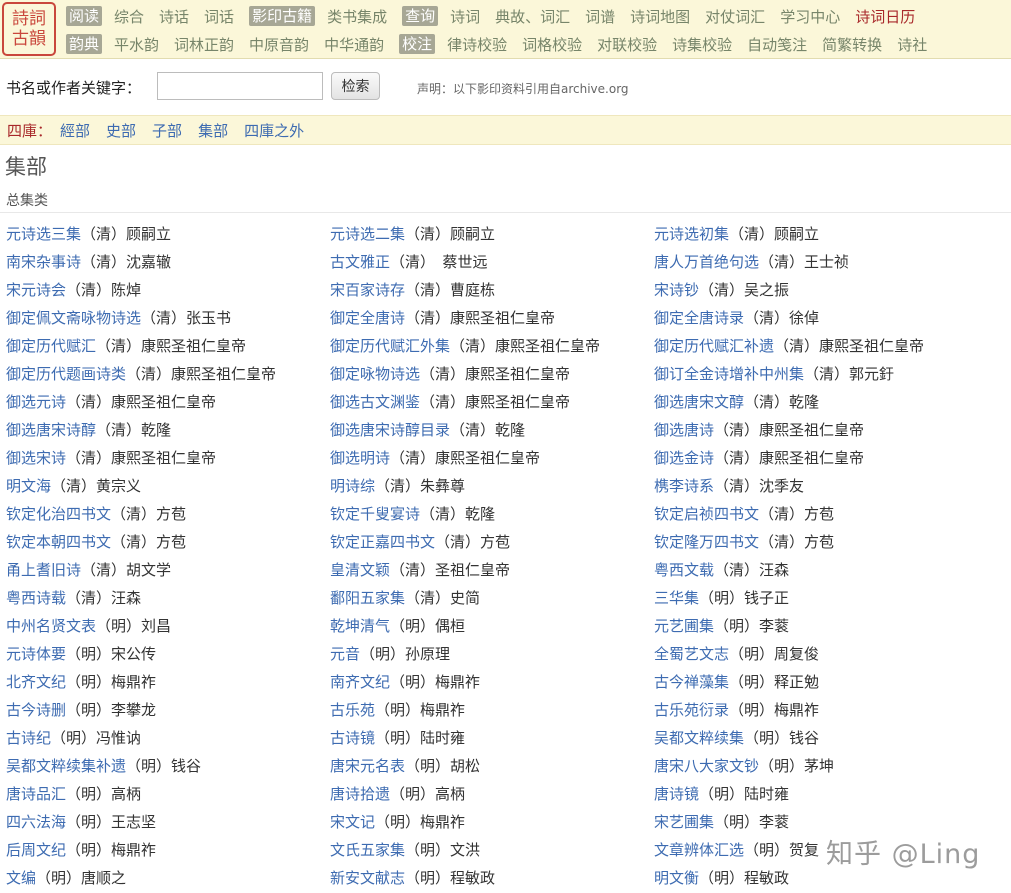  What do you see at coordinates (375, 402) in the screenshot?
I see `book-title-link: 御选古文渊鉴` at bounding box center [375, 402].